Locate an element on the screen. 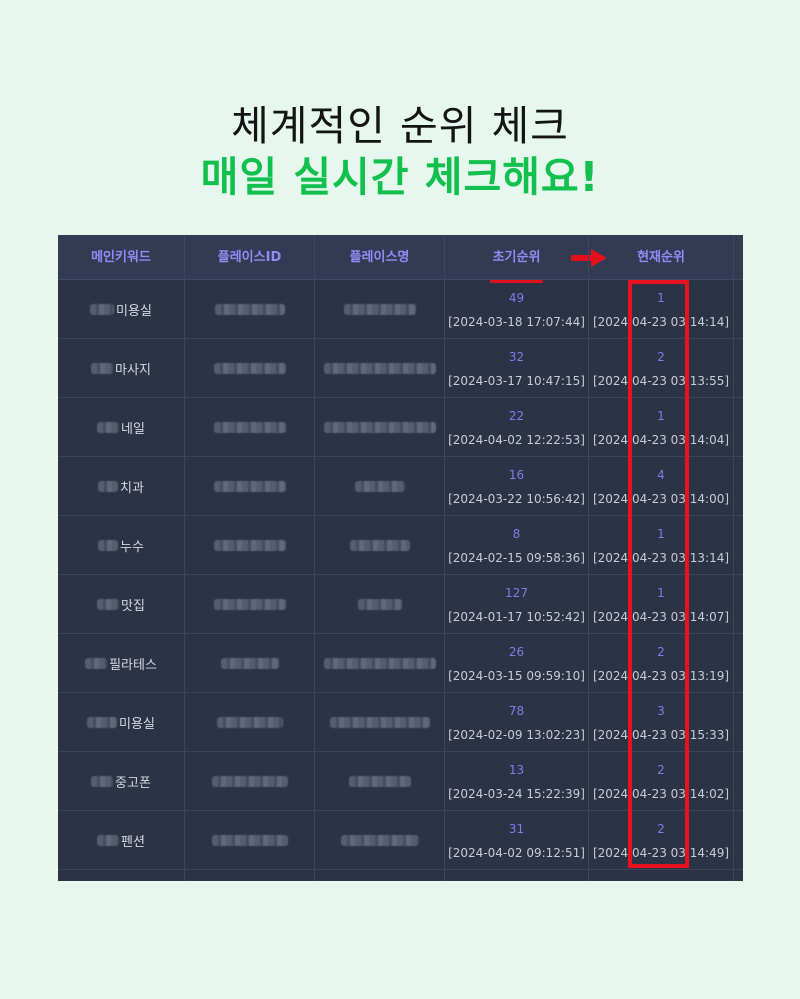  initial-rank-timestamp: [2024-01-17 10:52:42] is located at coordinates (516, 617).